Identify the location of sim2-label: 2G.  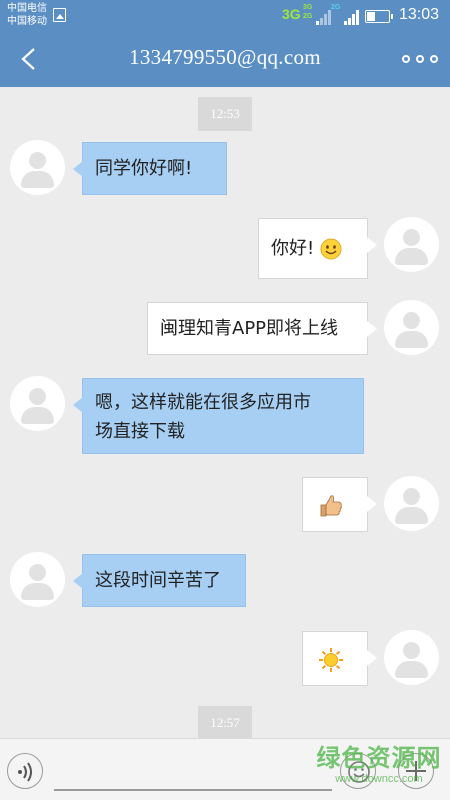
(336, 7).